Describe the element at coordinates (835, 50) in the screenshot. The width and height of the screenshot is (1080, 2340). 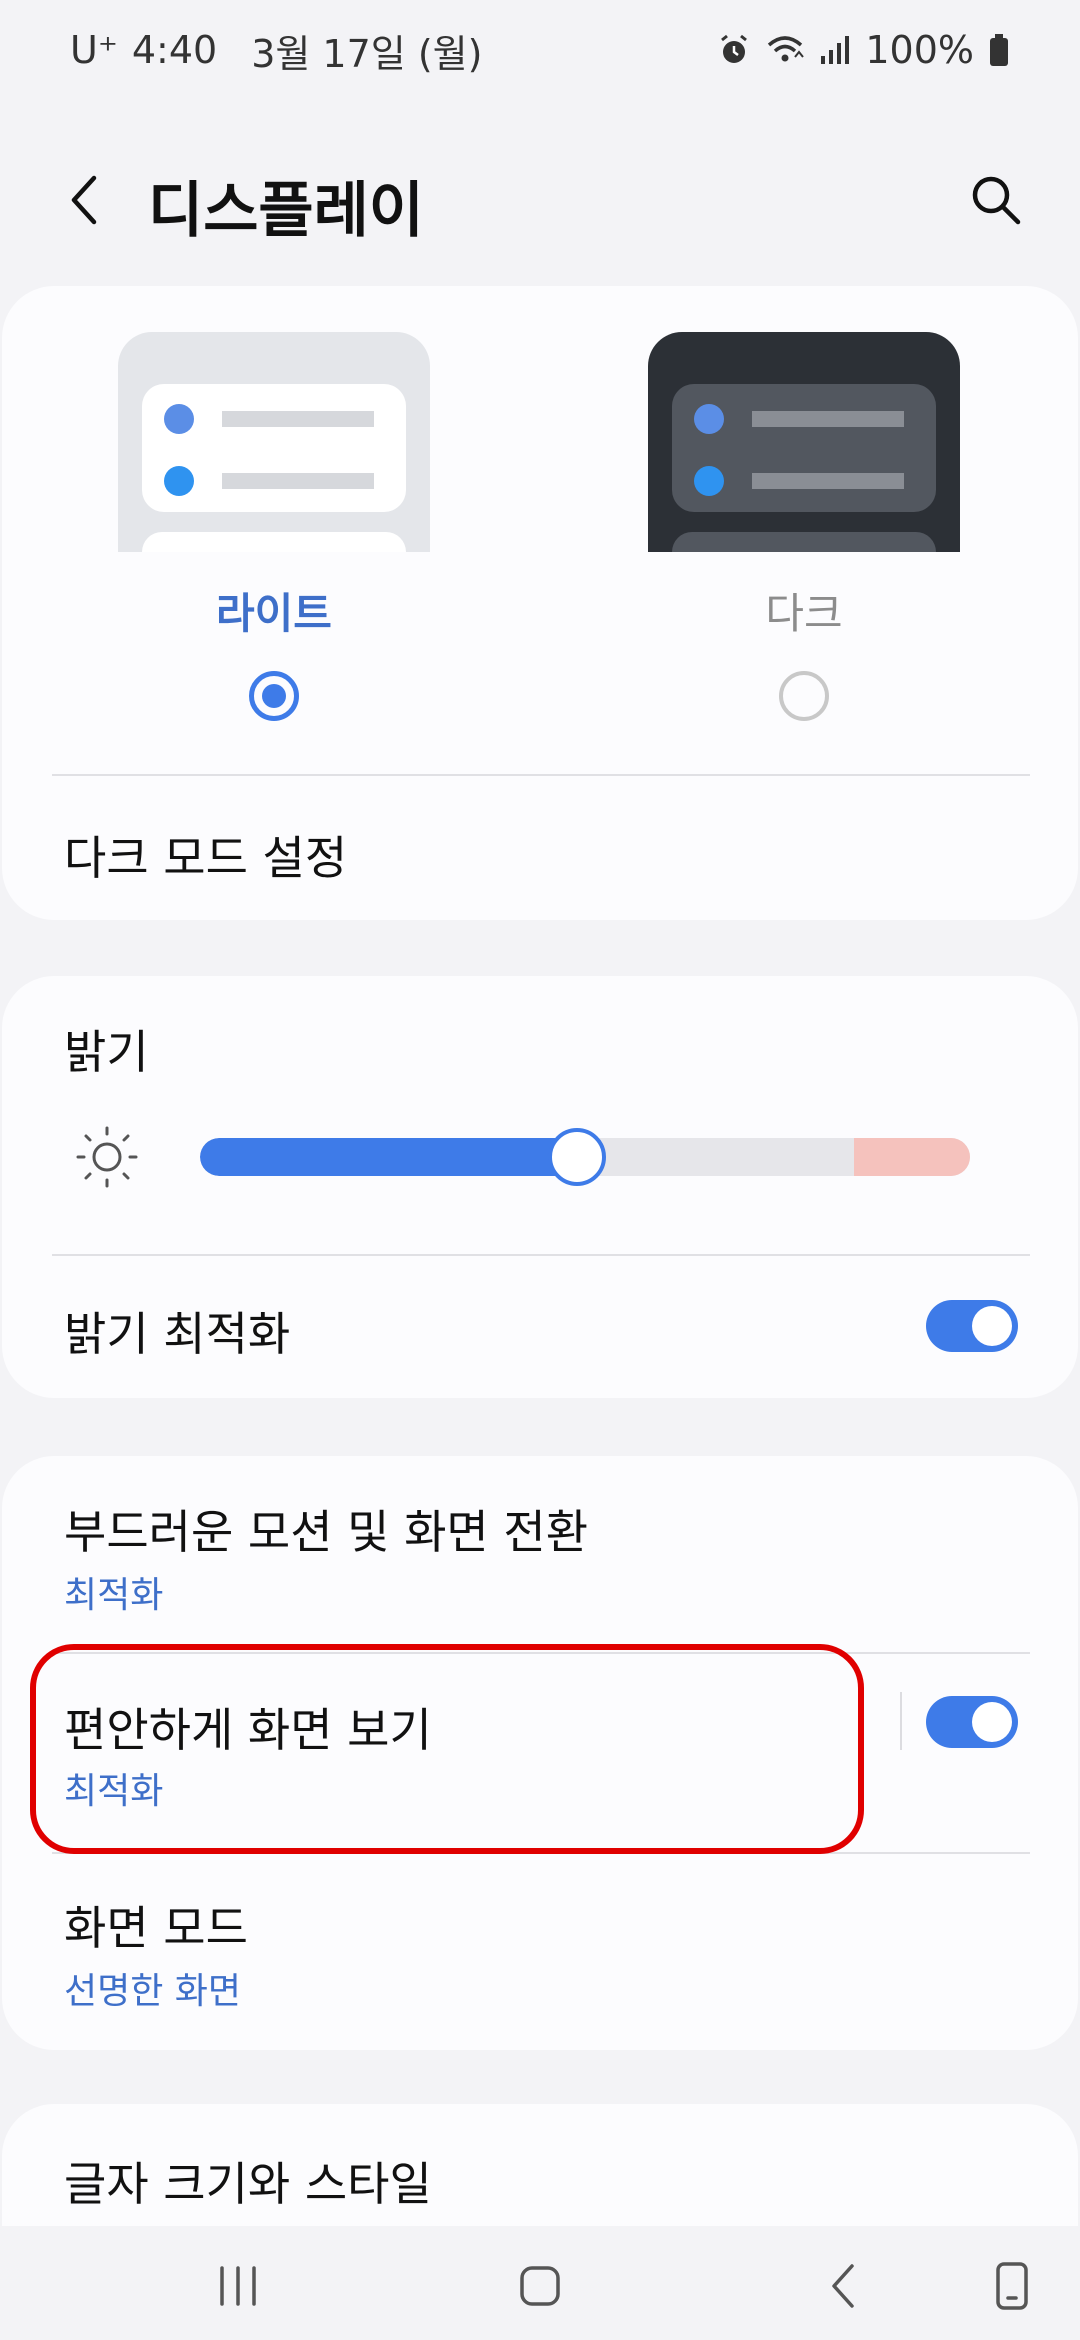
I see `signal-icon` at that location.